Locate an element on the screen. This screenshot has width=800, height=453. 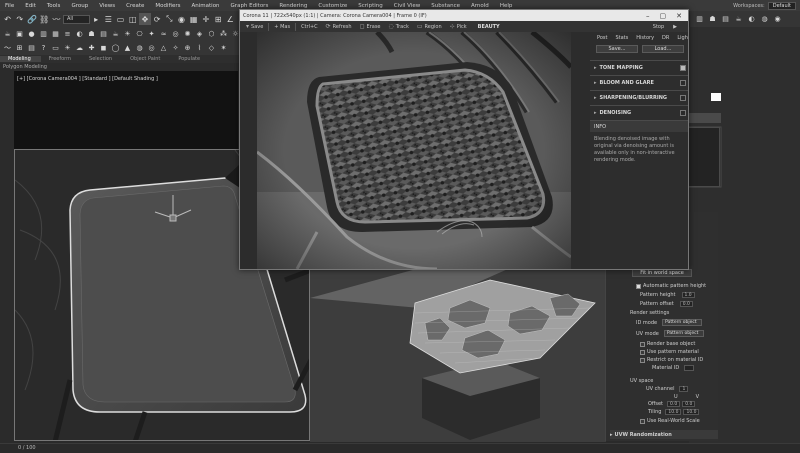
helper-icon: ✦ is located at coordinates (151, 34).